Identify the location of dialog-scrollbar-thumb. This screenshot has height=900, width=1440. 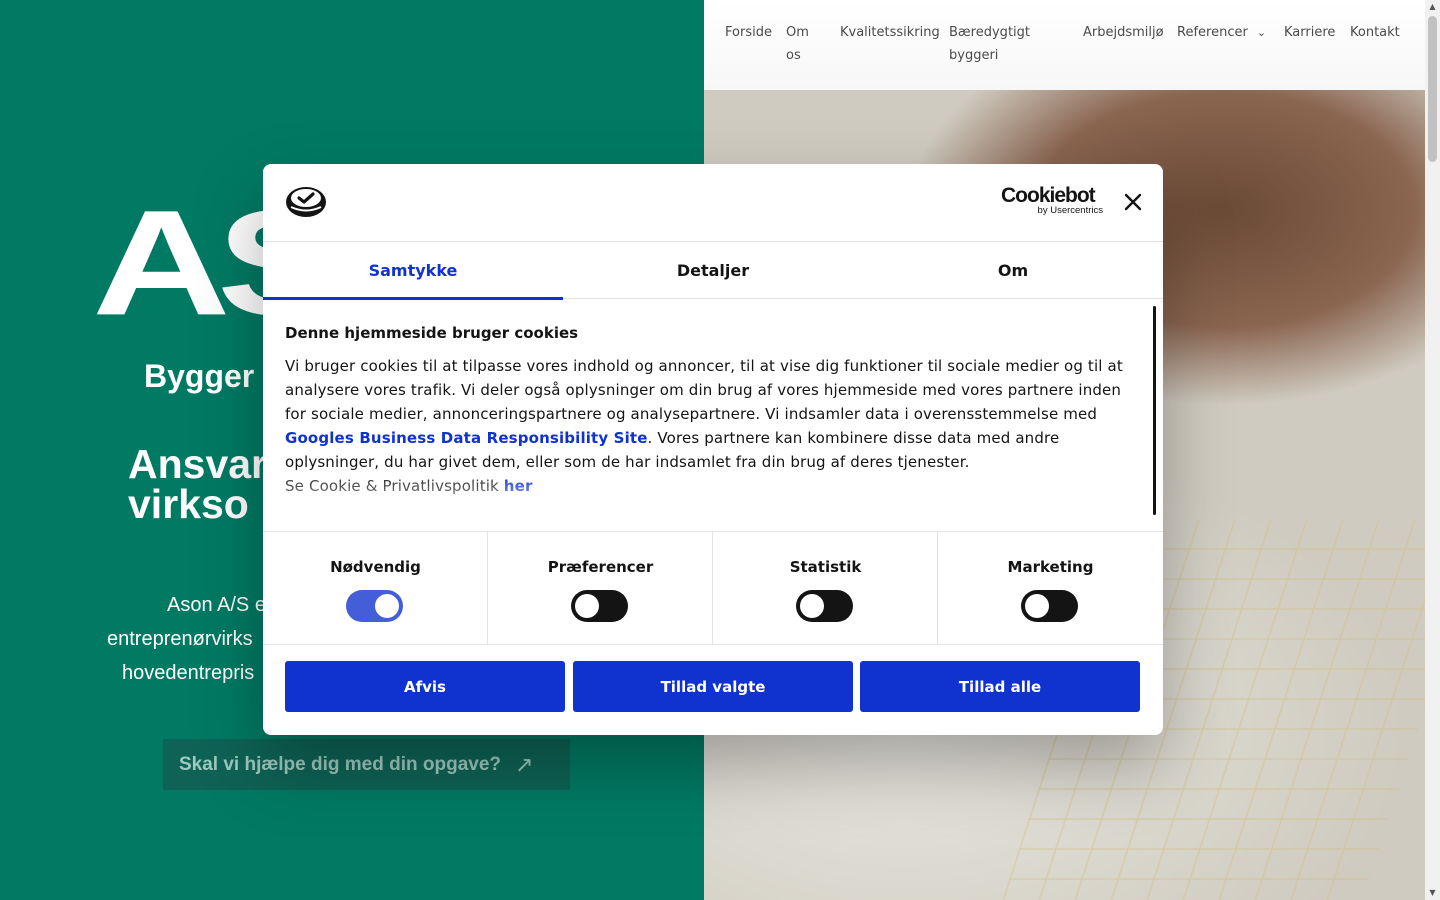
(1154, 410).